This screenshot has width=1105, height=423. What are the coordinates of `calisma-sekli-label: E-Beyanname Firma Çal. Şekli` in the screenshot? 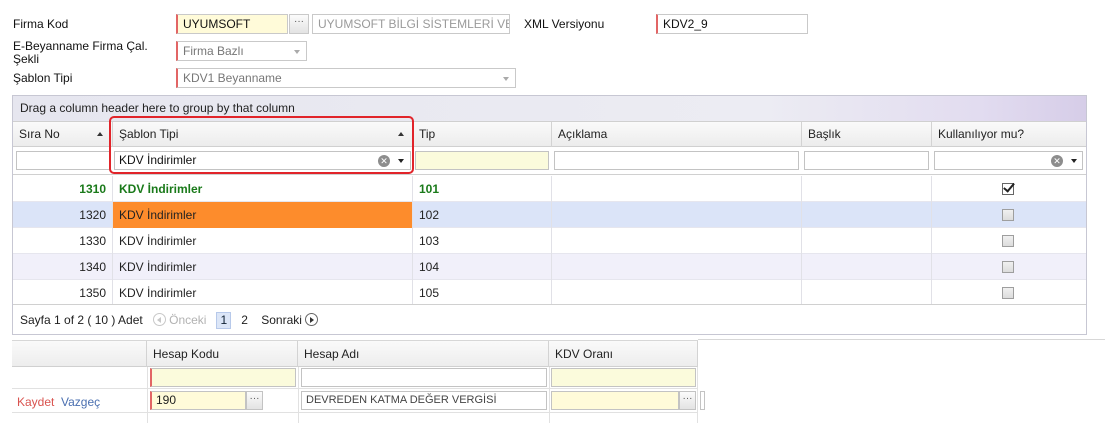 It's located at (80, 52).